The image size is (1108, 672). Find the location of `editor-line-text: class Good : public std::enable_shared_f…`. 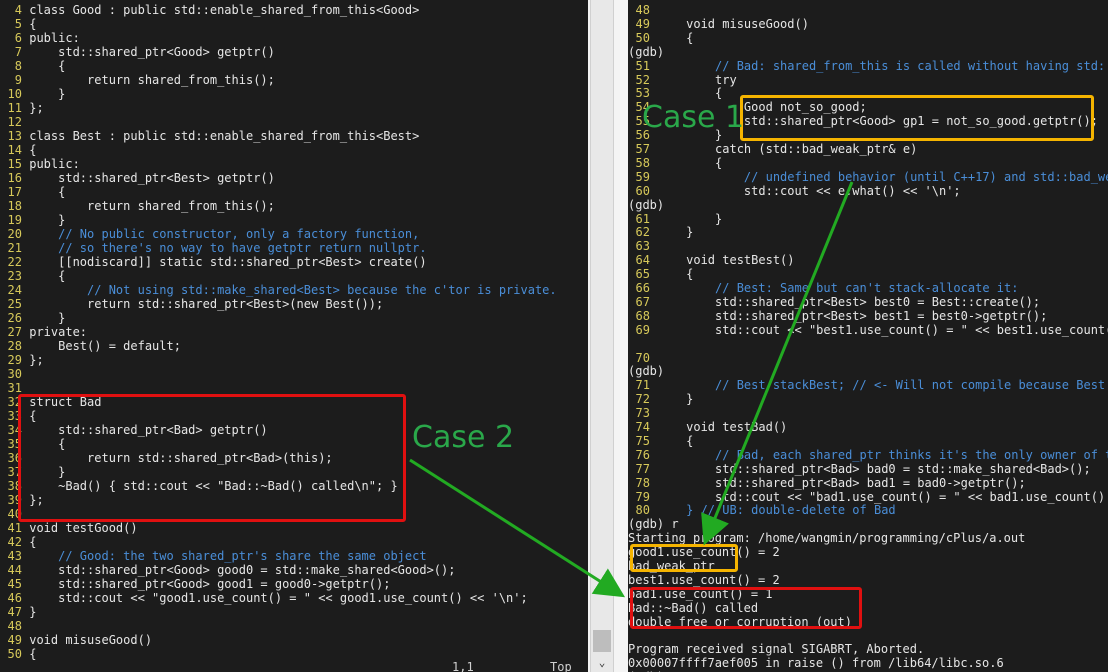

editor-line-text: class Good : public std::enable_shared_f… is located at coordinates (221, 10).